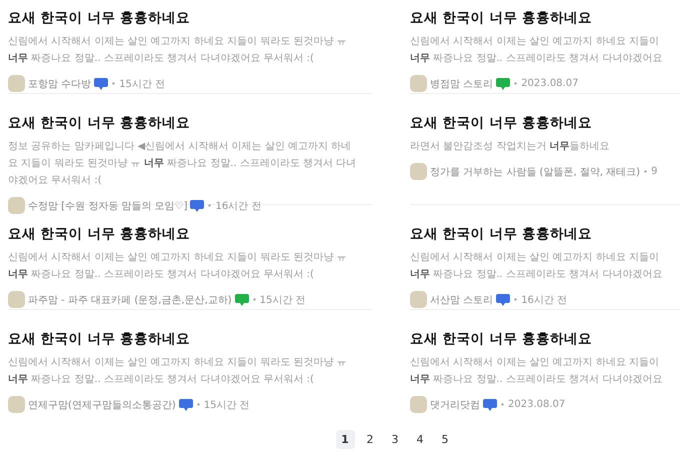  What do you see at coordinates (183, 164) in the screenshot?
I see `post-excerpt: 정보 공유하는 맘카페입니다 ◀신림에서 시작해서 이제는 살인 예고까지 하네 요 지들이 뭐라도 된것마냥 ㅠ 너무 짜증나요 정말.. 스프레이라도 챙겨서 다녀 야겠어요 무서워서 :(` at bounding box center [183, 164].